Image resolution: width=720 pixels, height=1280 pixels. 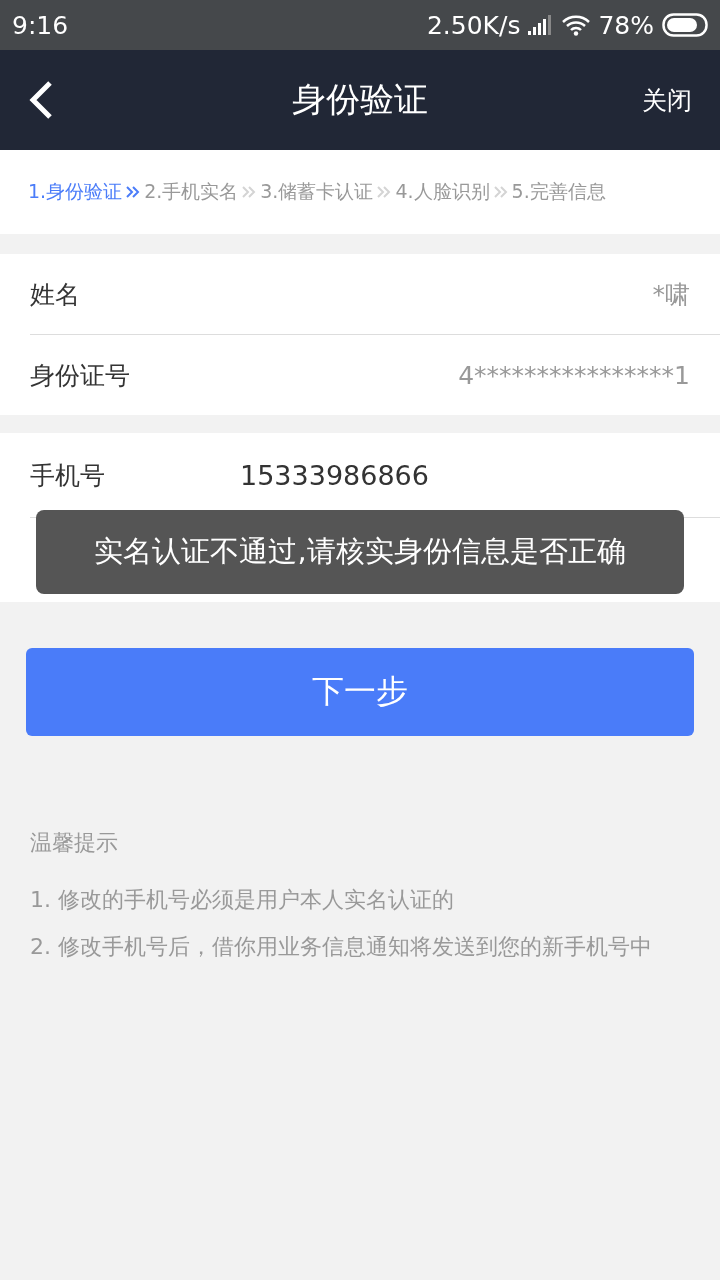 I want to click on field-value: 4****************1, so click(x=574, y=375).